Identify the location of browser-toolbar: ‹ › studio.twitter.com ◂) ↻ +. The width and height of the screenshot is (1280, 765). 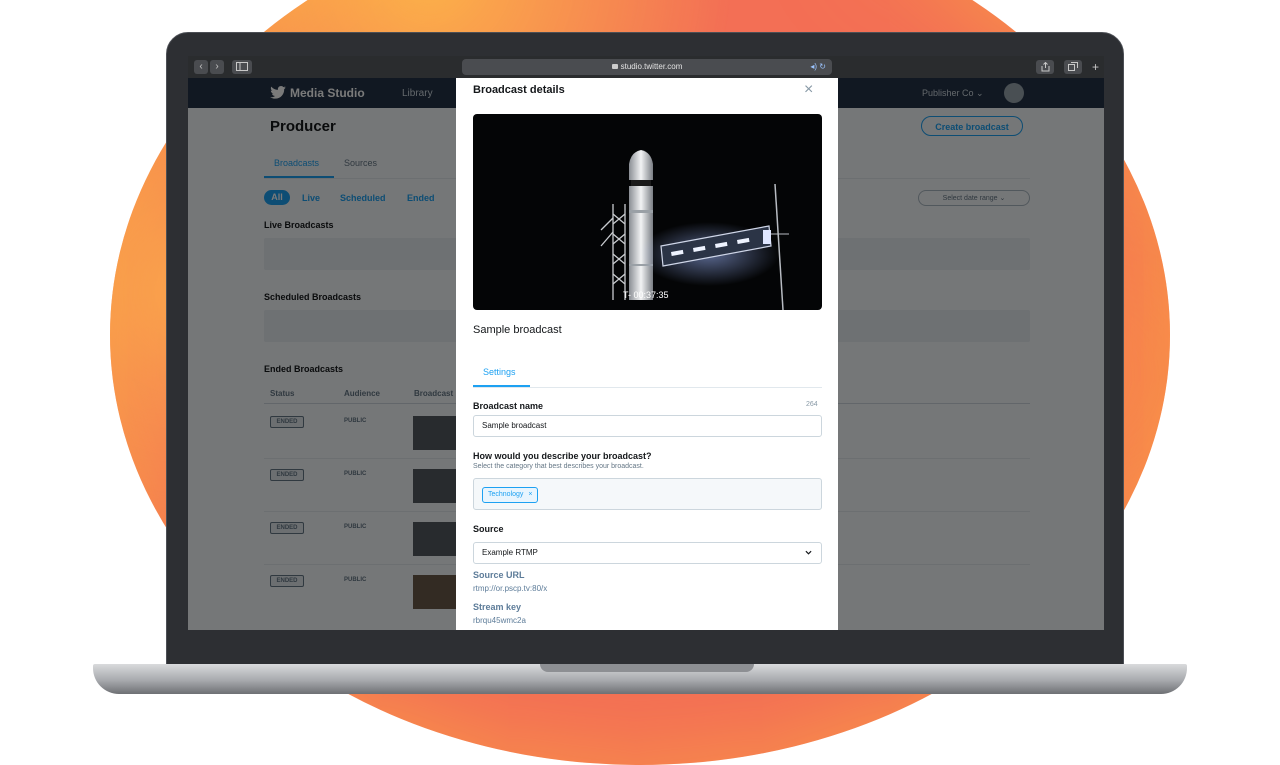
(646, 67).